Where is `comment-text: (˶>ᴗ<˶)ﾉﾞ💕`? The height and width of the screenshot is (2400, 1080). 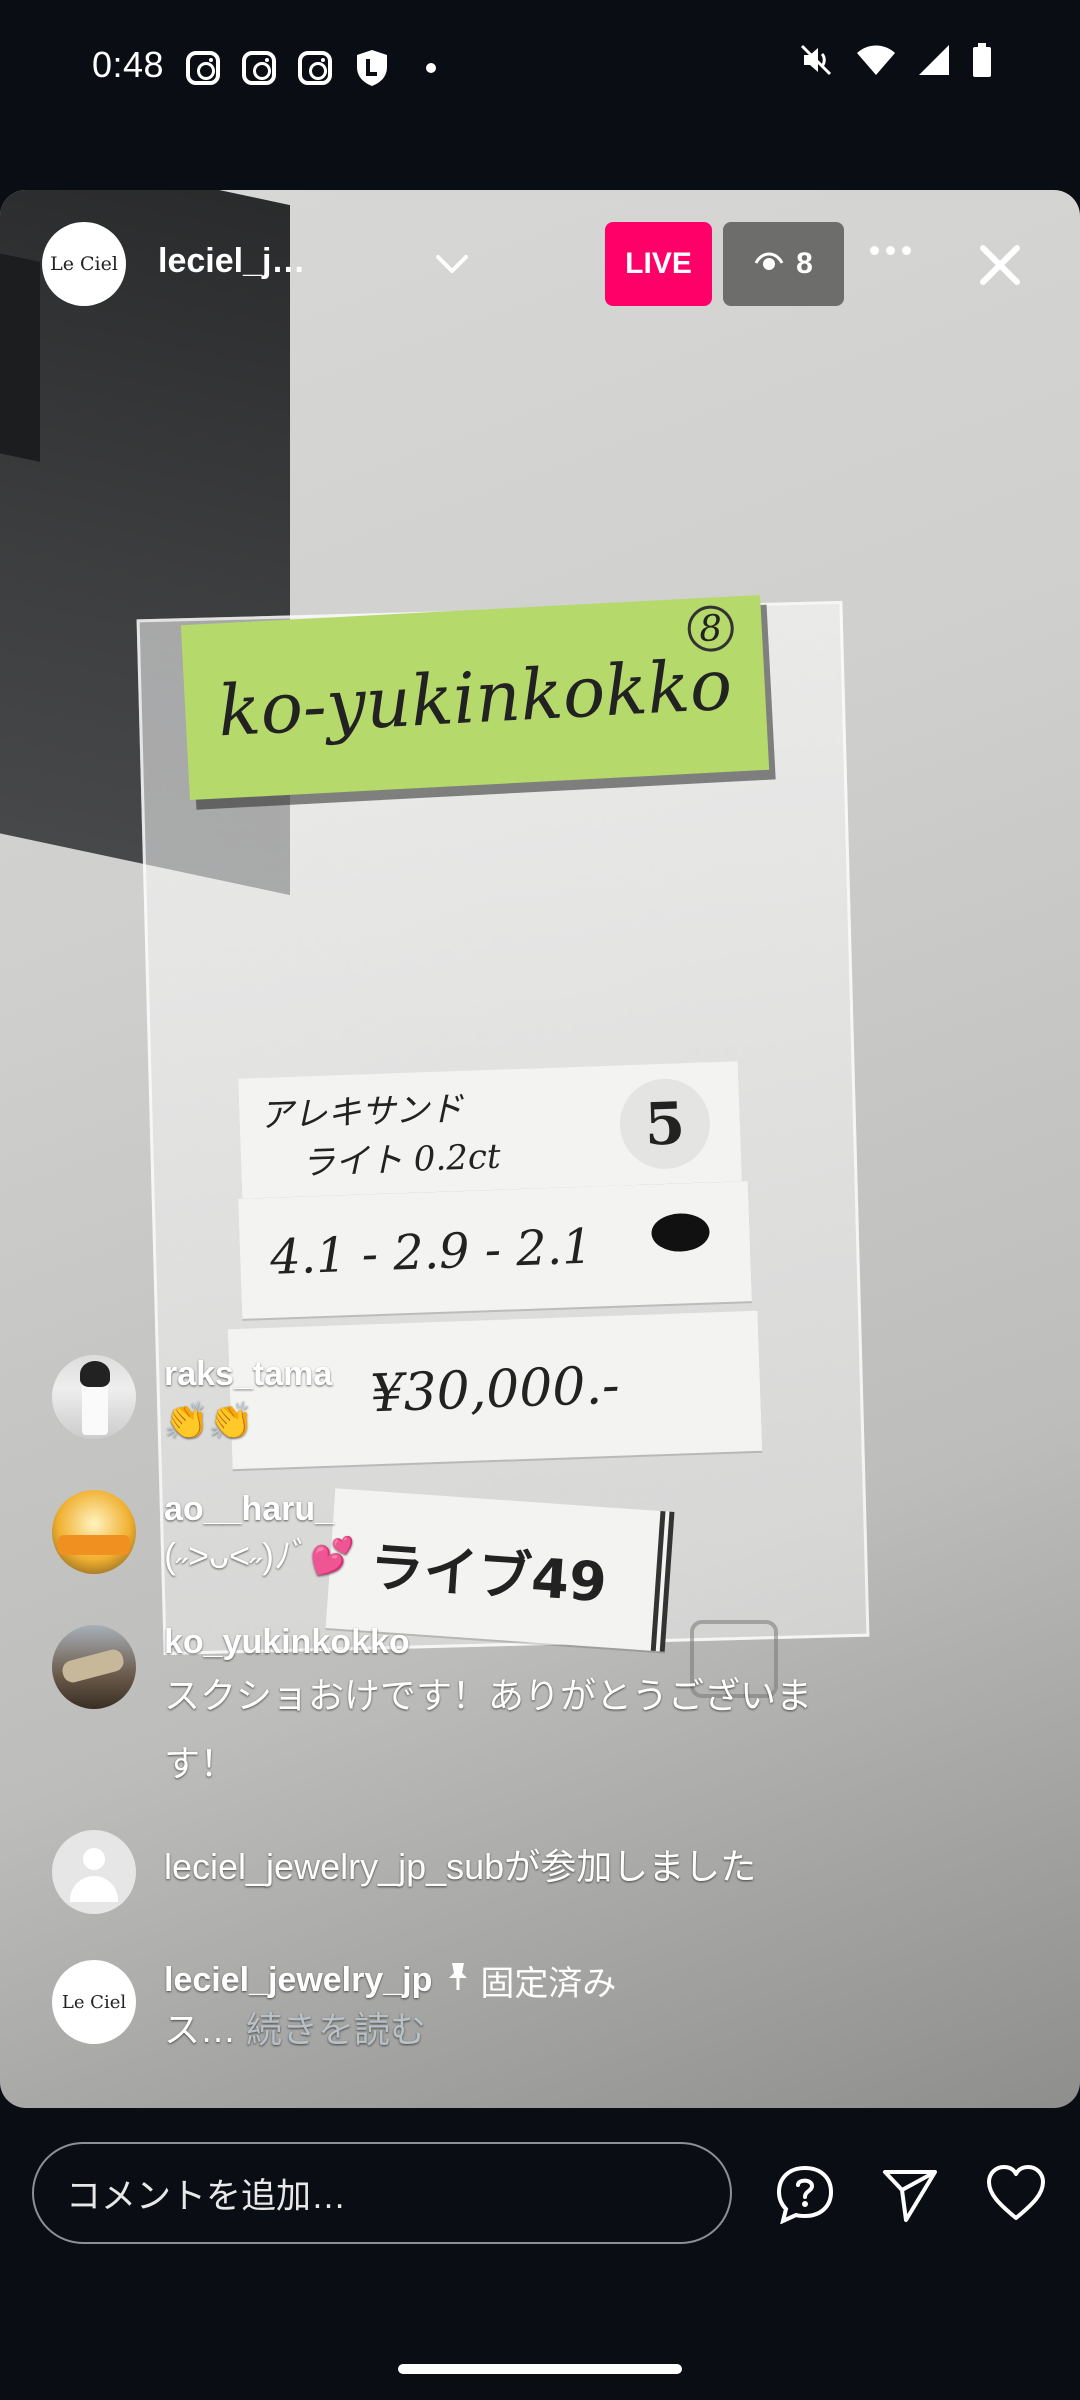 comment-text: (˶>ᴗ<˶)ﾉﾞ💕 is located at coordinates (259, 1555).